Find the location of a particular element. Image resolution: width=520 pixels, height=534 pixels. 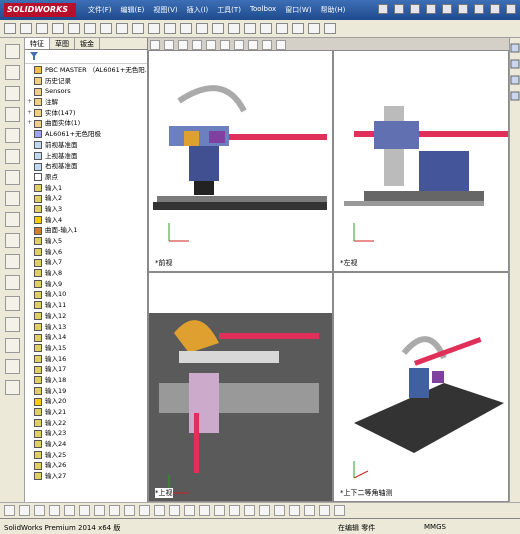

quicksnap-icon is located at coordinates (314, 28).